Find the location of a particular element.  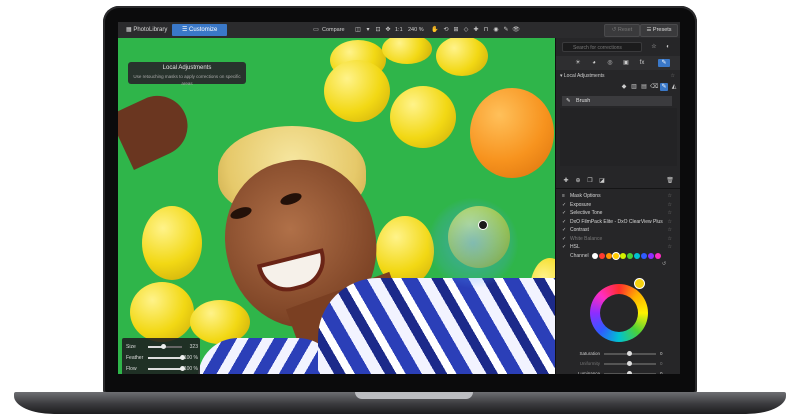

presets-button-label: Presets is located at coordinates (662, 30).